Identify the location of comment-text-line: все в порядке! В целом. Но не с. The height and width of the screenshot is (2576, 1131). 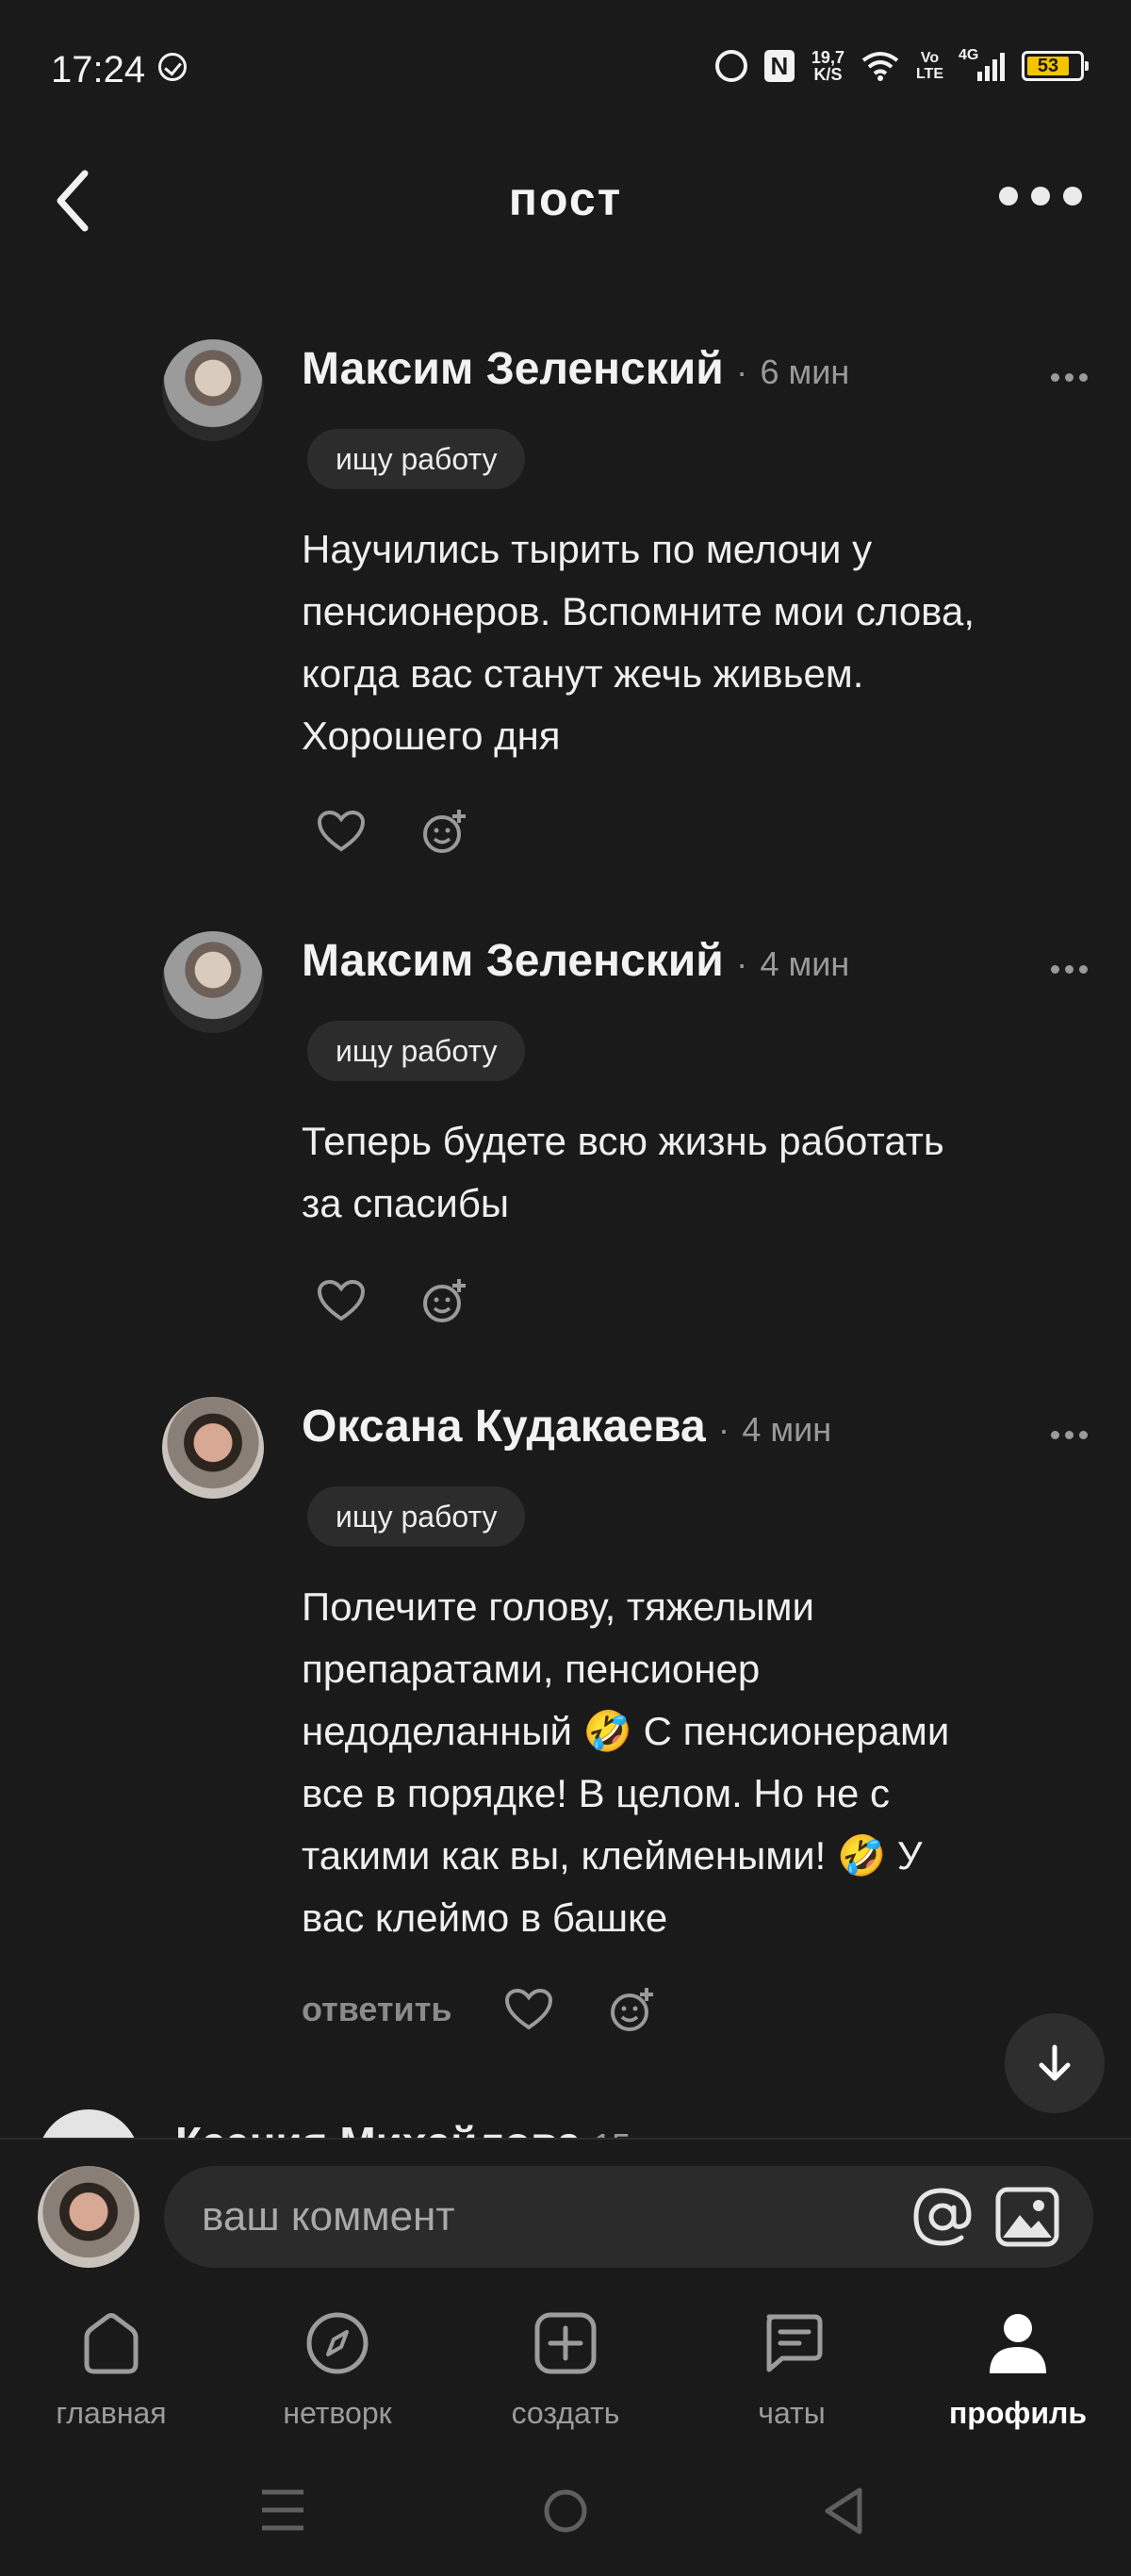
(596, 1793).